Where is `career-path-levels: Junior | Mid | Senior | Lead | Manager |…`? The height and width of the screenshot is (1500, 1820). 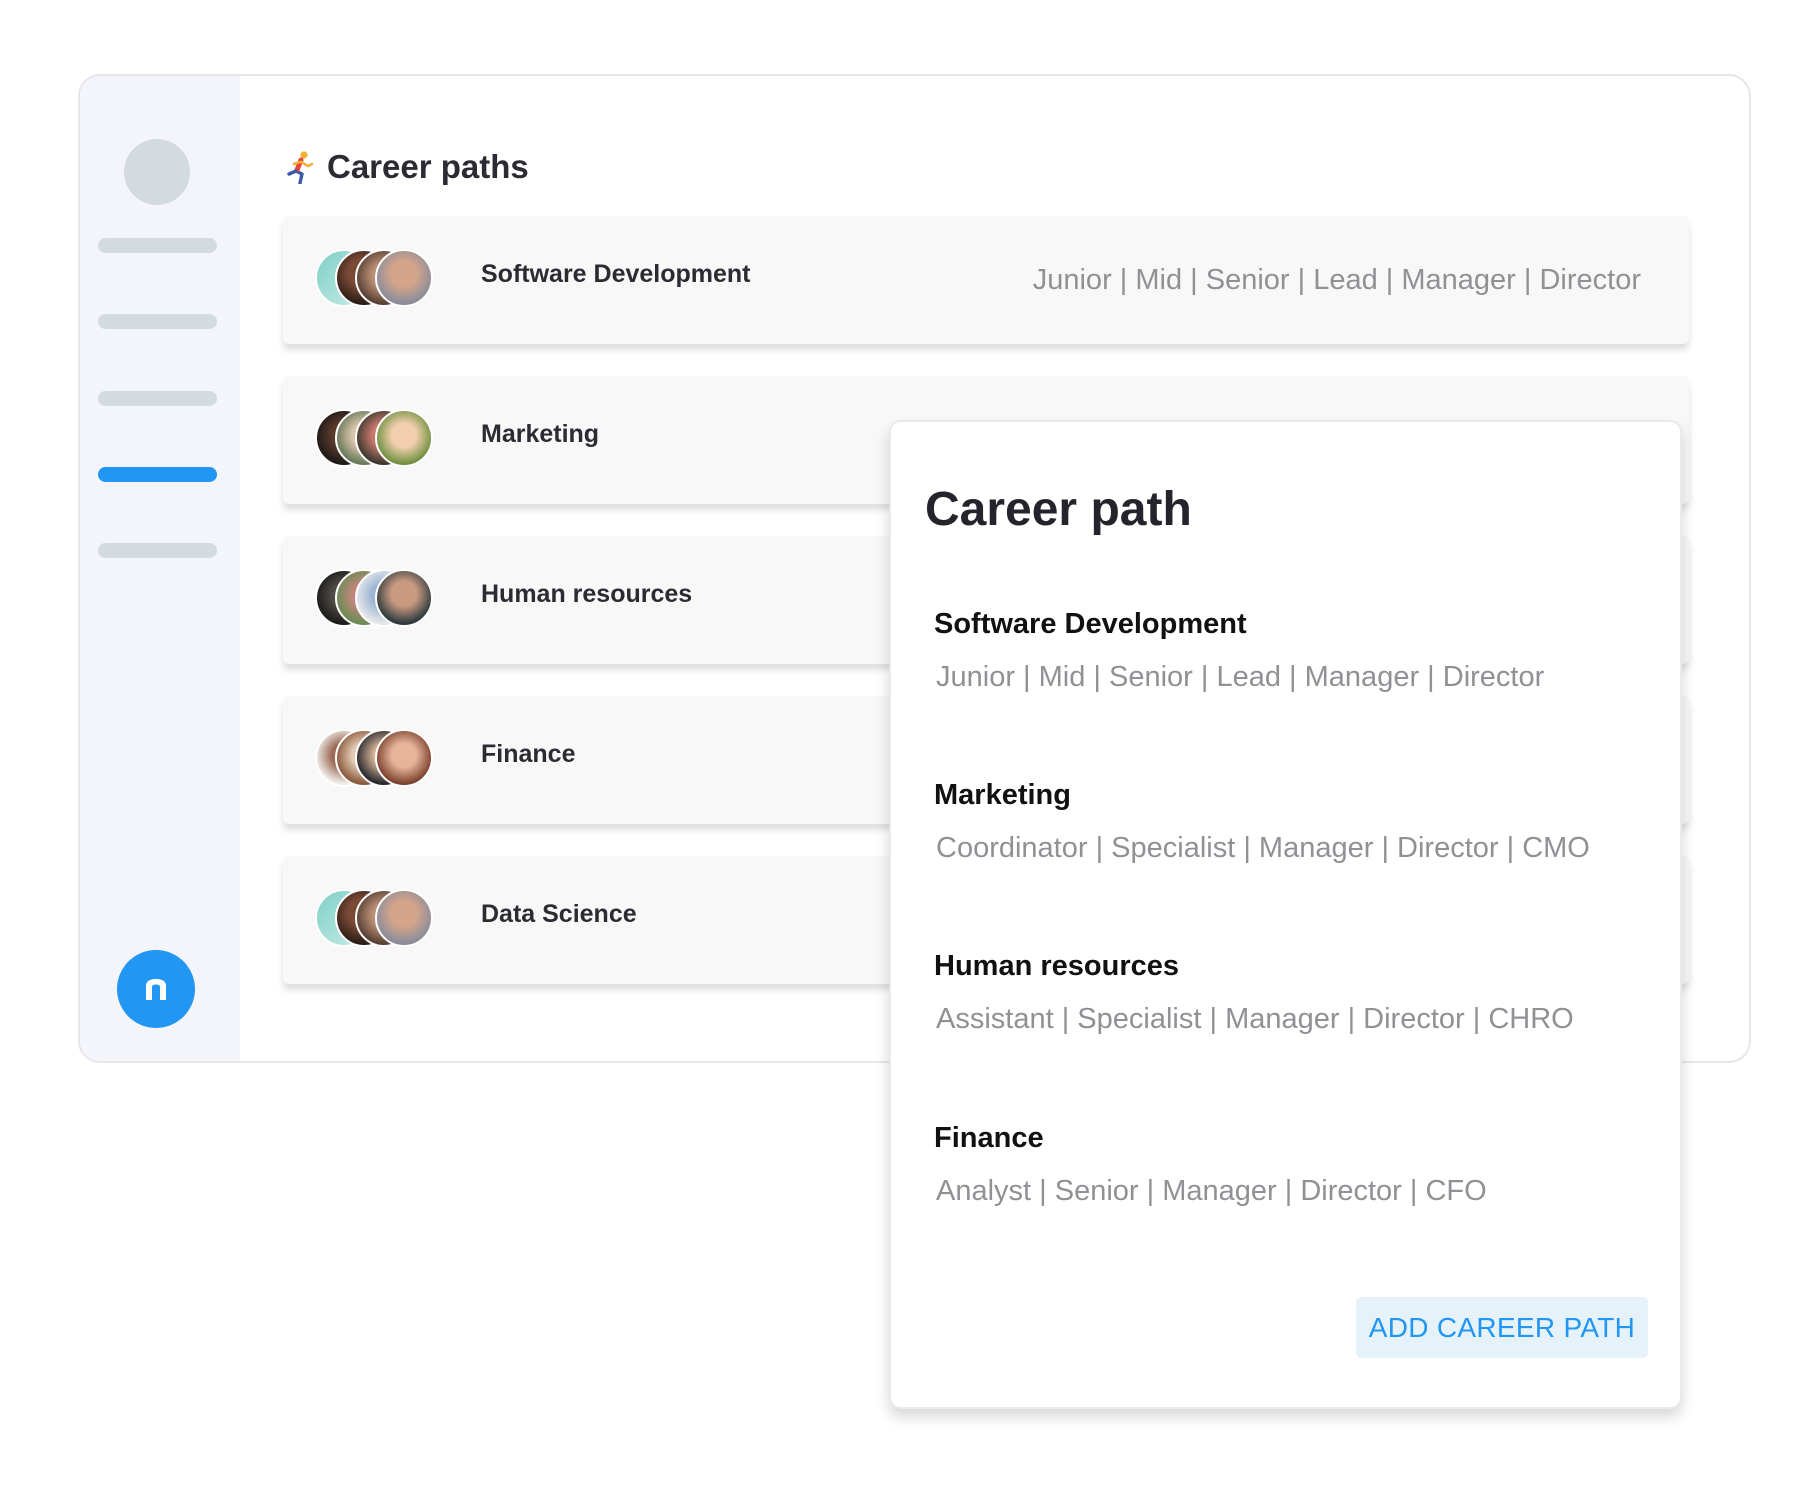
career-path-levels: Junior | Mid | Senior | Lead | Manager |… is located at coordinates (1336, 280).